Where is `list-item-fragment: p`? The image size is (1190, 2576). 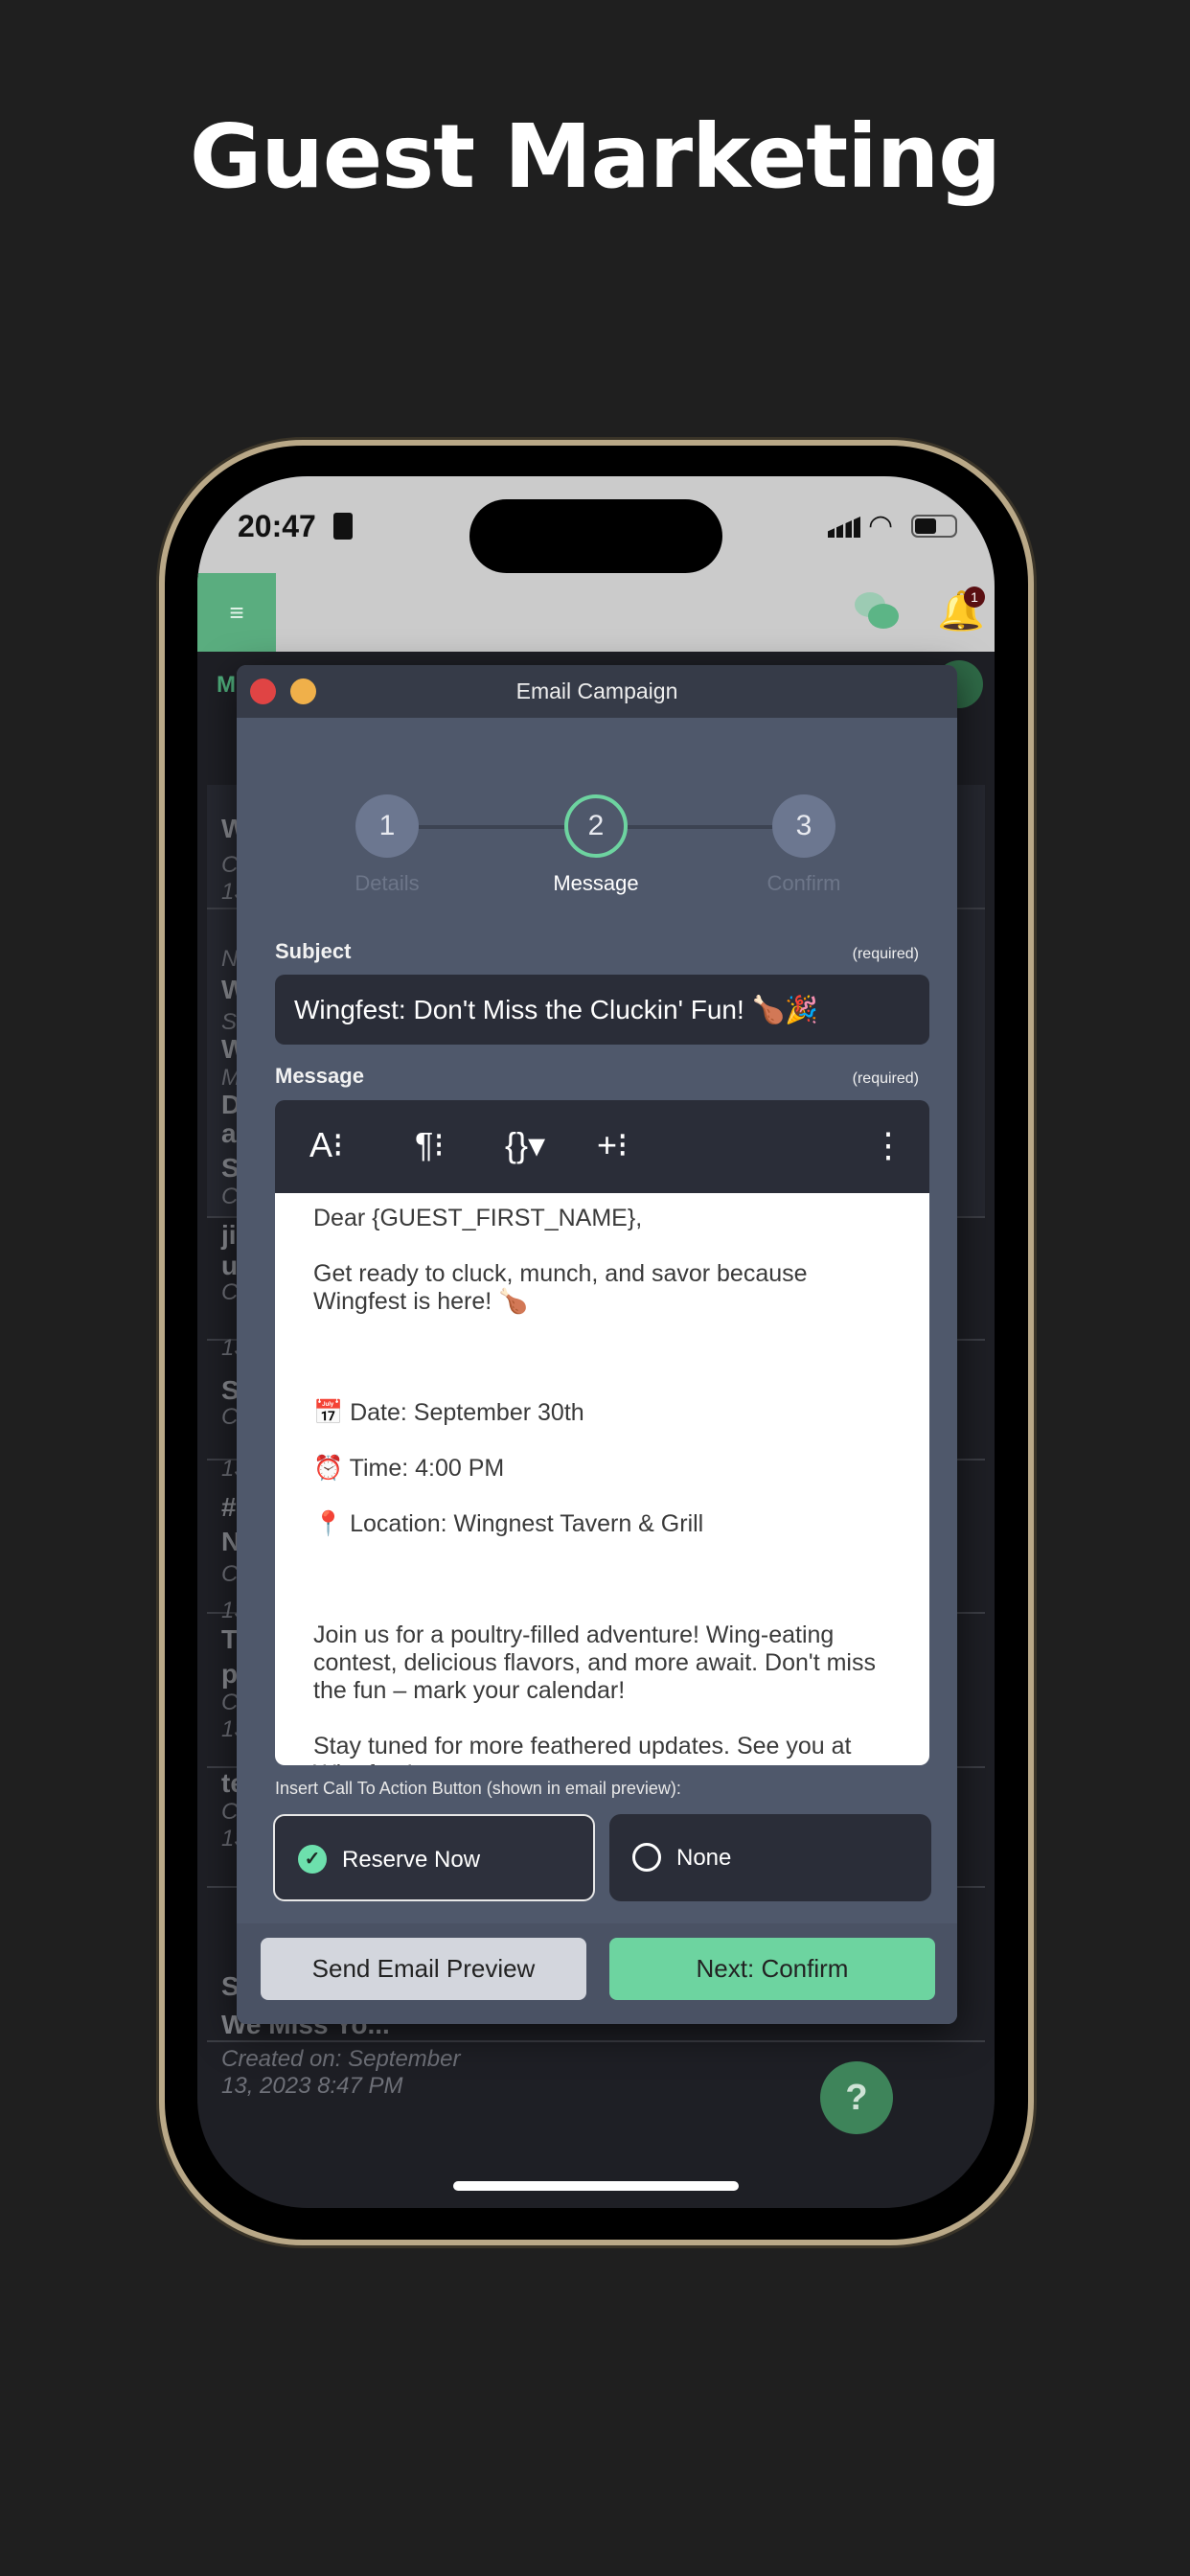
list-item-fragment: p is located at coordinates (230, 1674).